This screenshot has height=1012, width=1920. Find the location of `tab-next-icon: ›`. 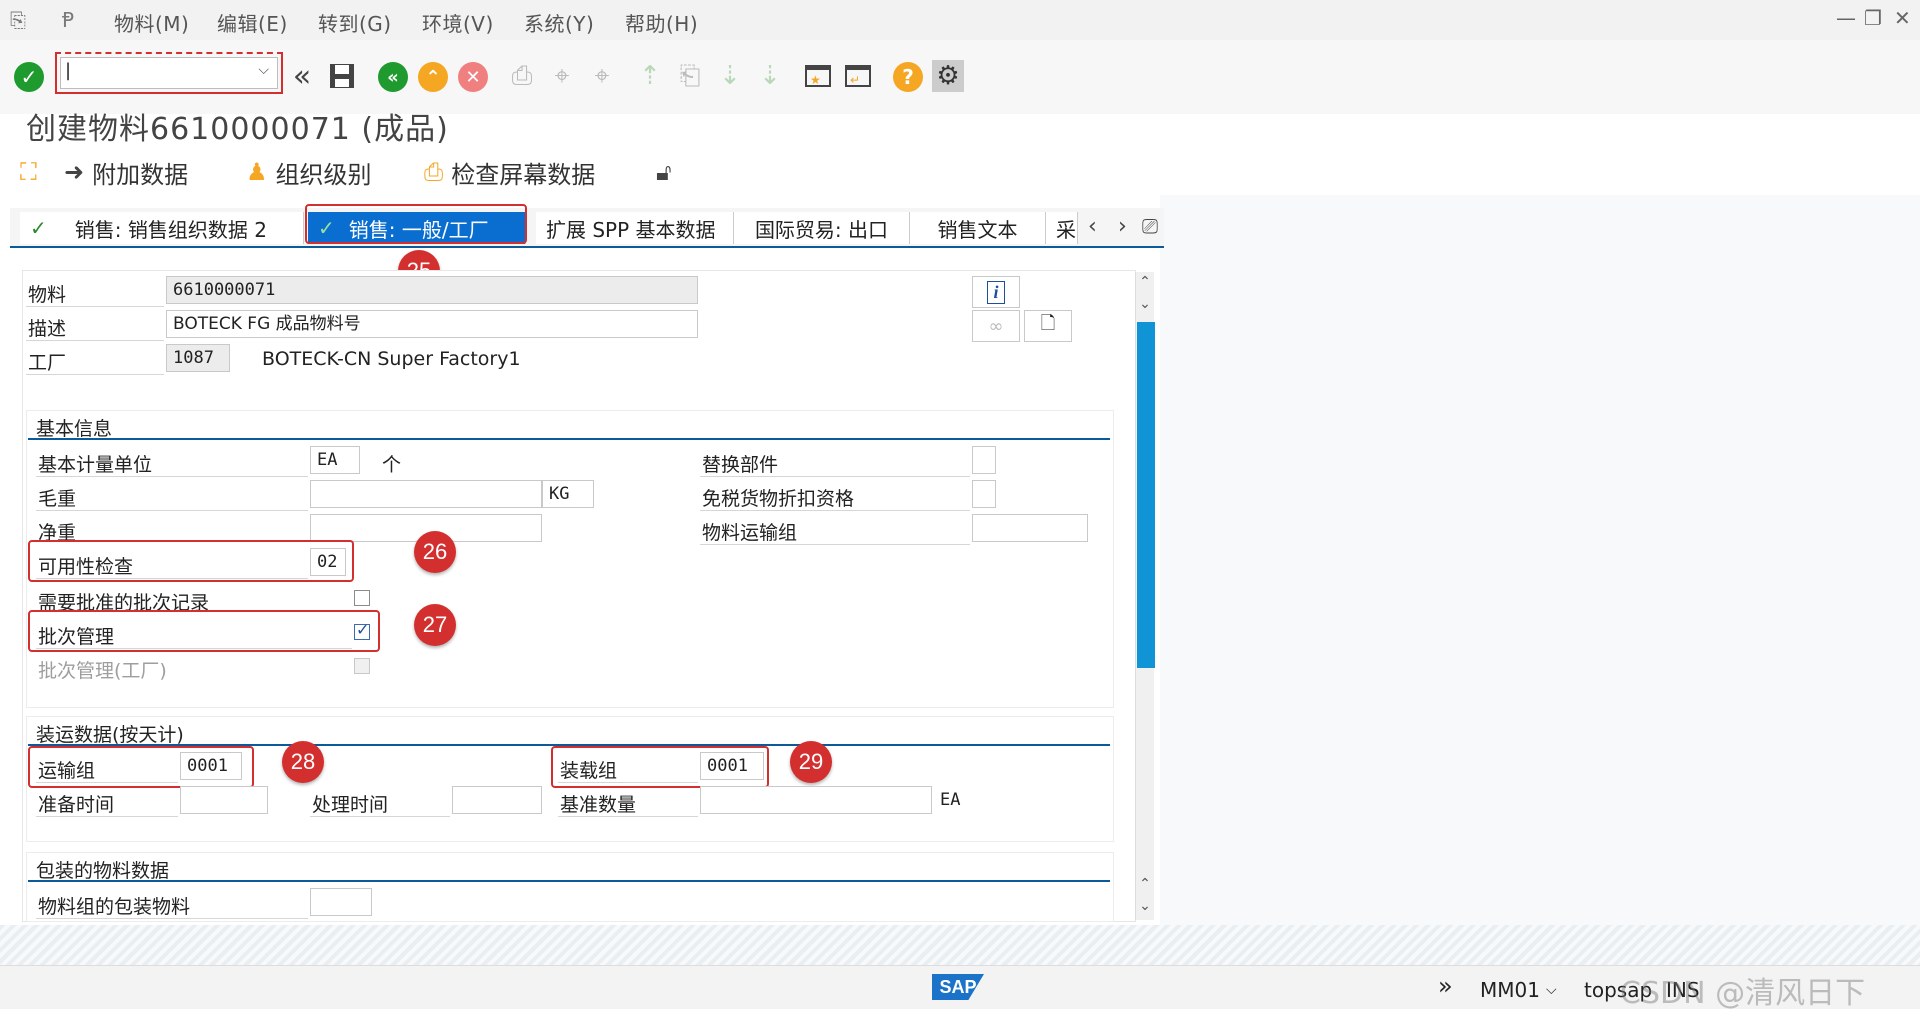

tab-next-icon: › is located at coordinates (1122, 226).